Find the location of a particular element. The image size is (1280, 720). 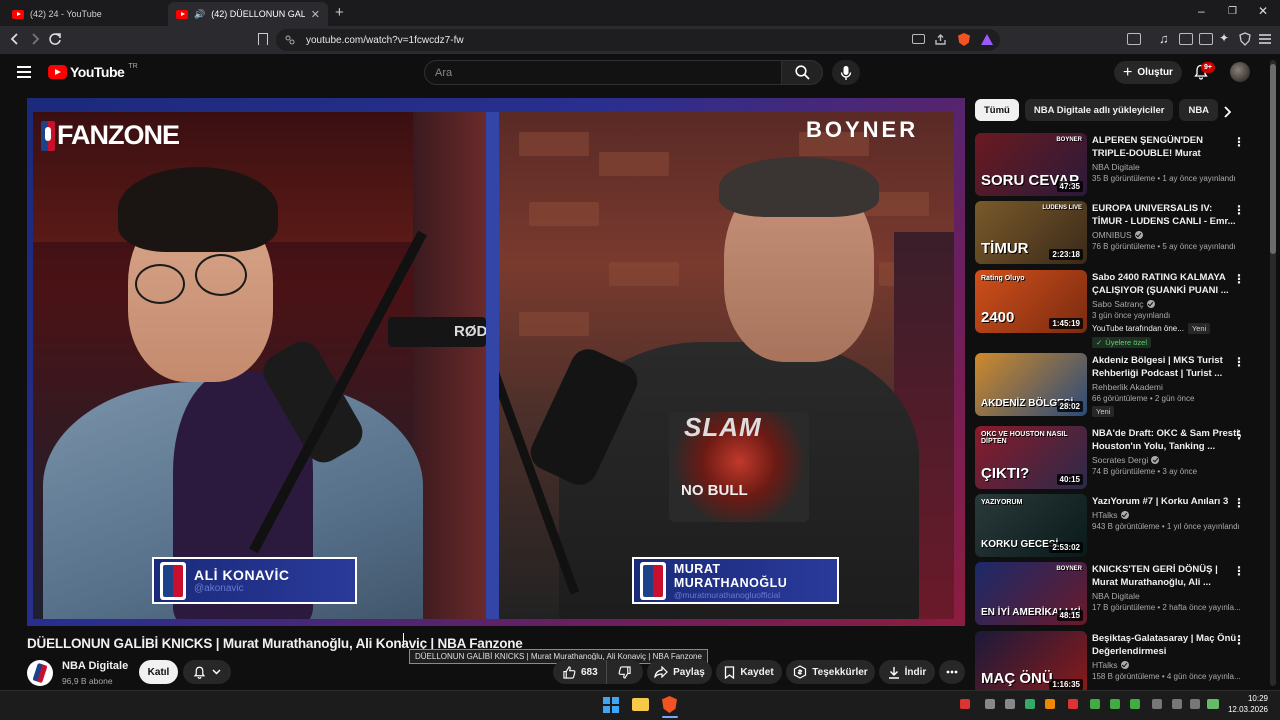

voice-search-button is located at coordinates (846, 72).